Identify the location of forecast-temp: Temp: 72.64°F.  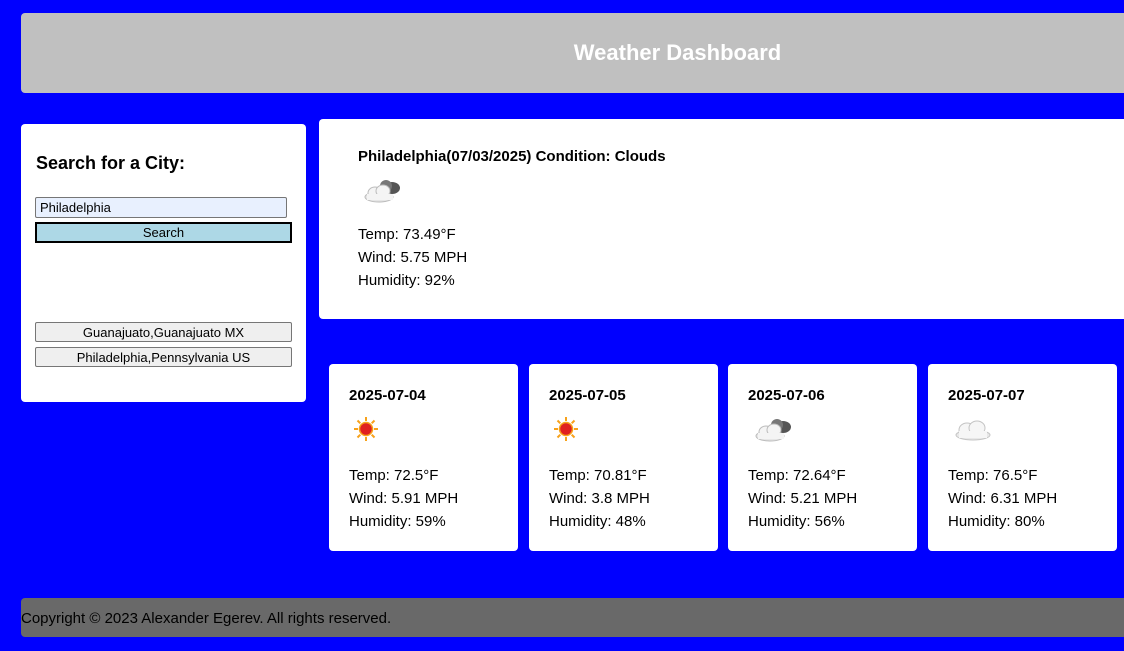
(797, 475).